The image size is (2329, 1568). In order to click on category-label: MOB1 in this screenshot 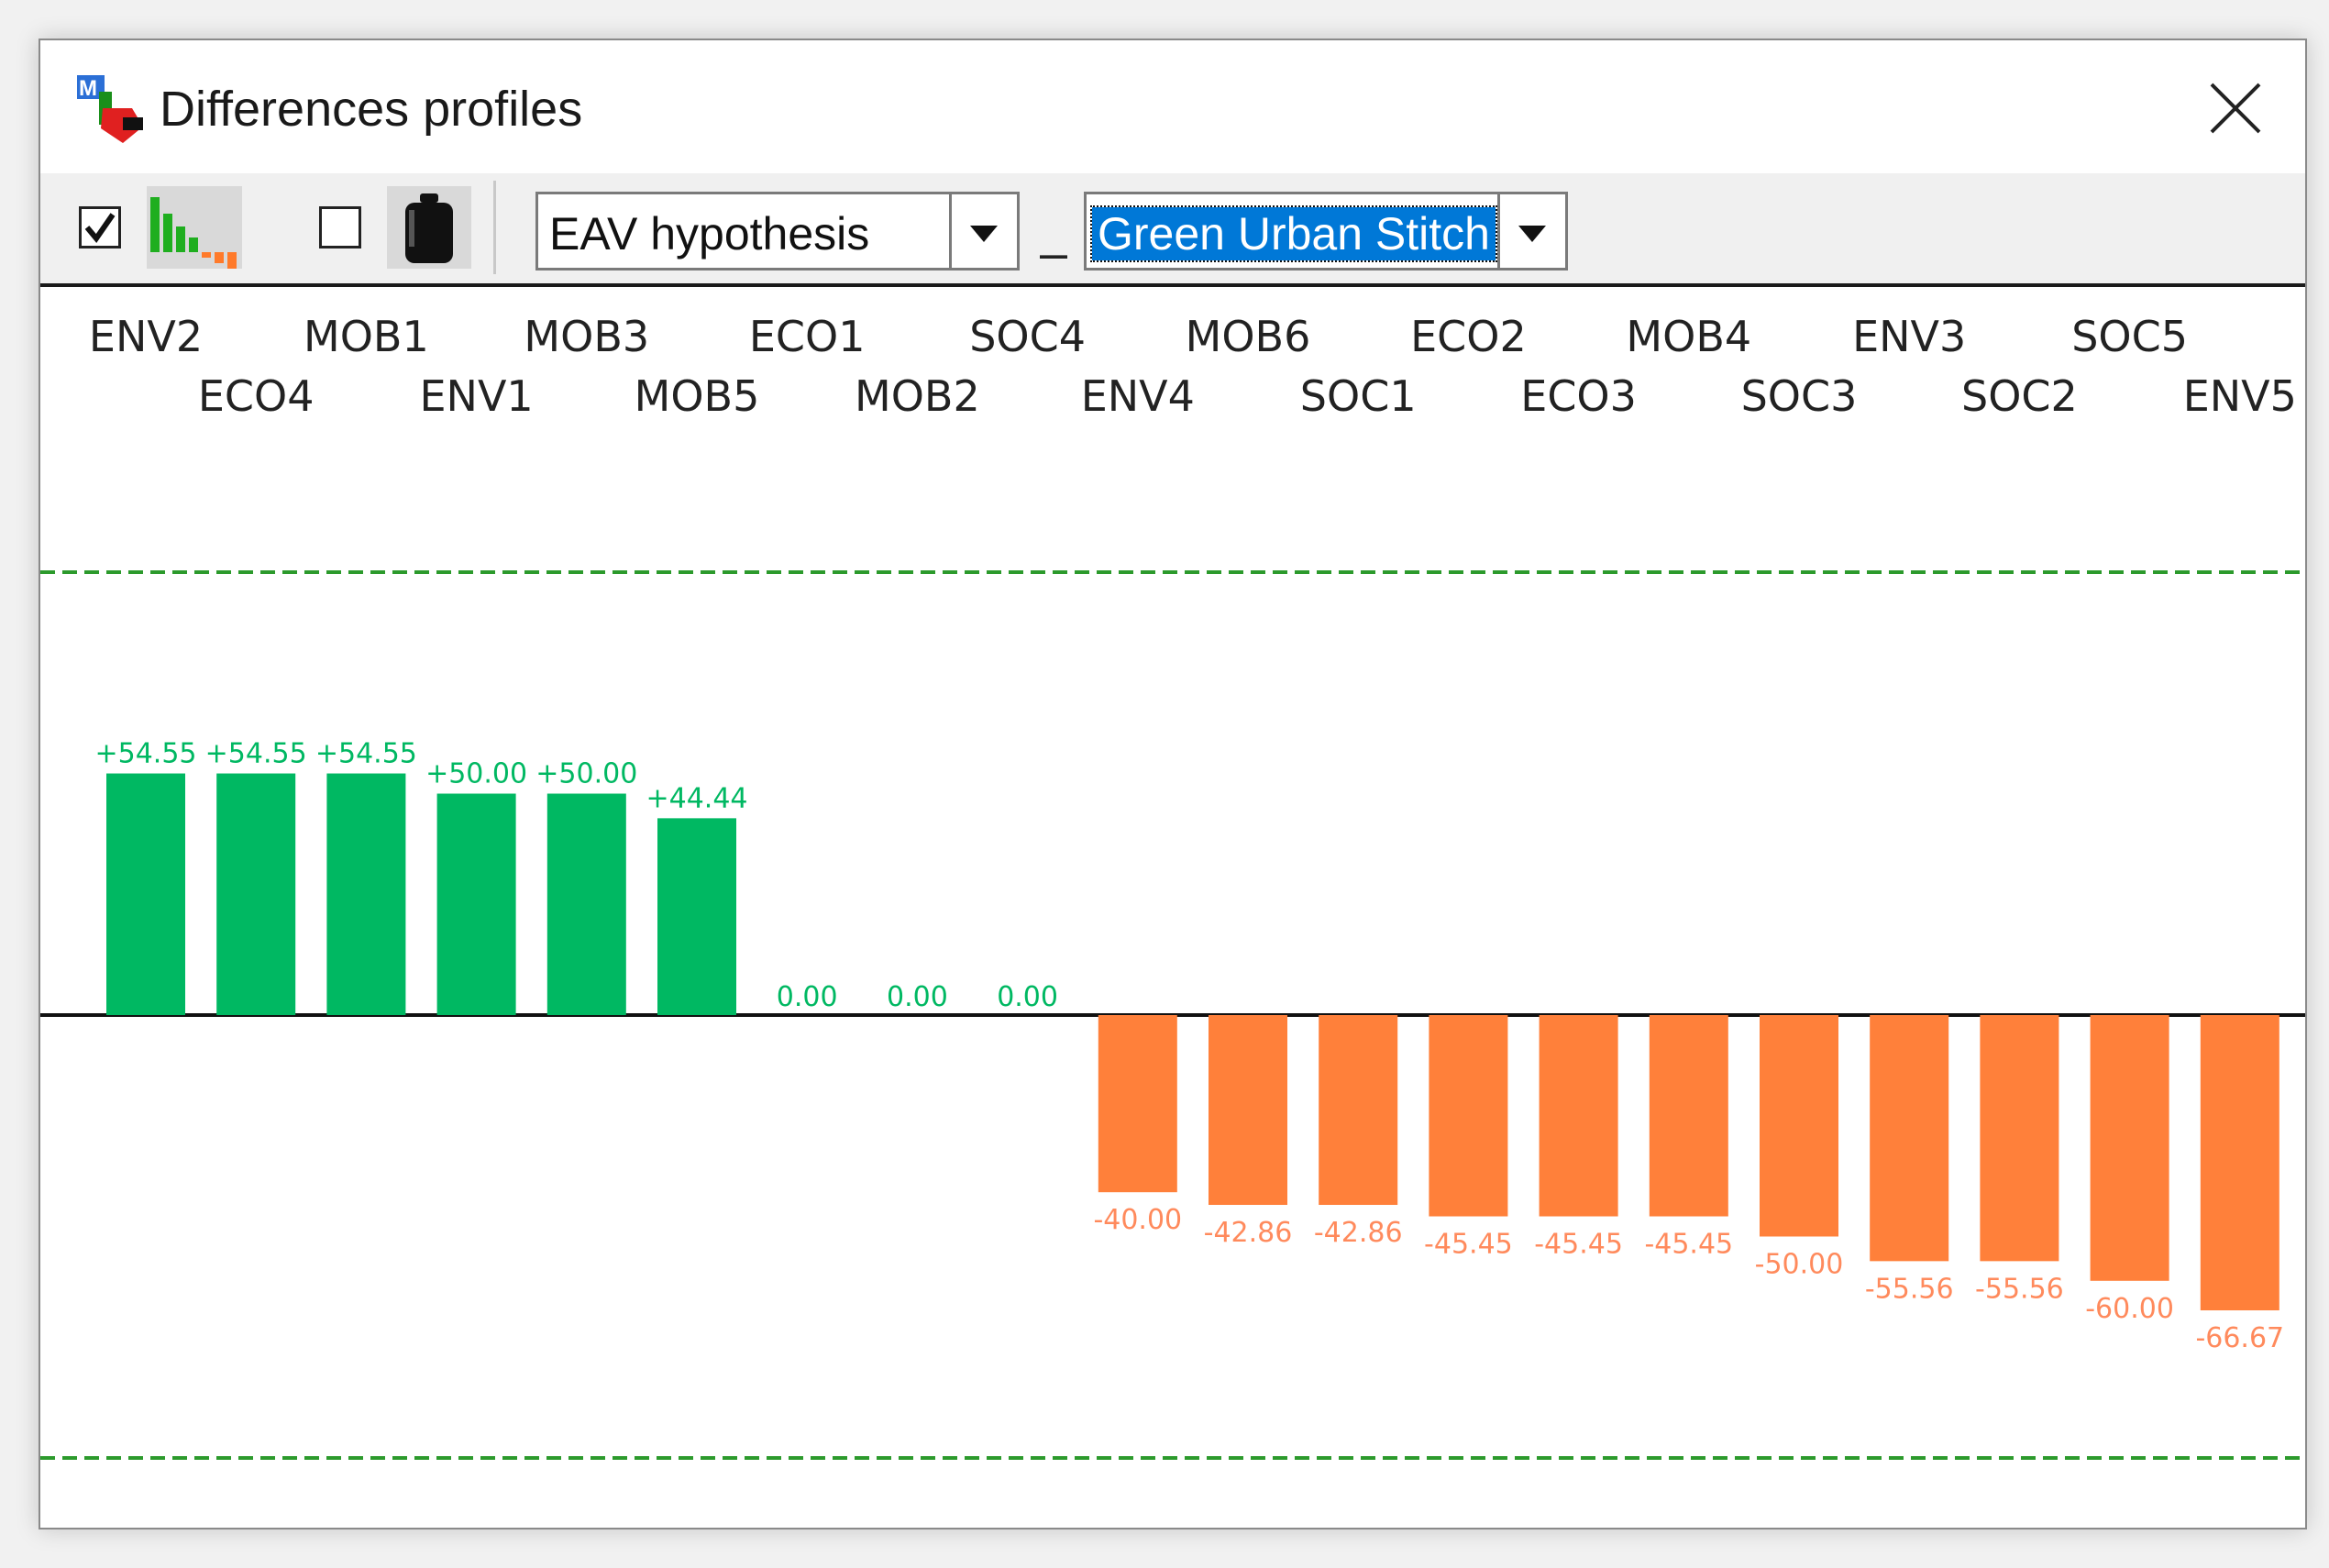, I will do `click(366, 336)`.